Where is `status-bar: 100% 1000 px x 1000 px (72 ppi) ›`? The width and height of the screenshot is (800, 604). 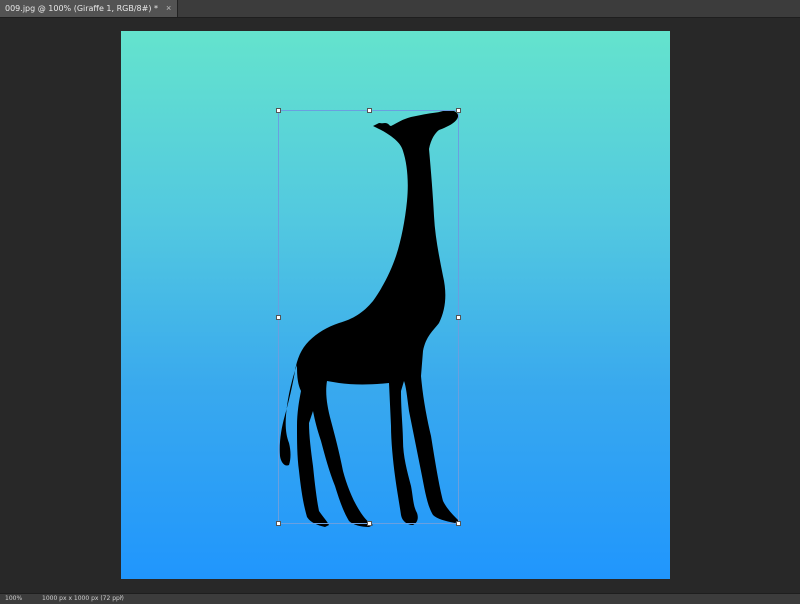
status-bar: 100% 1000 px x 1000 px (72 ppi) › is located at coordinates (400, 598).